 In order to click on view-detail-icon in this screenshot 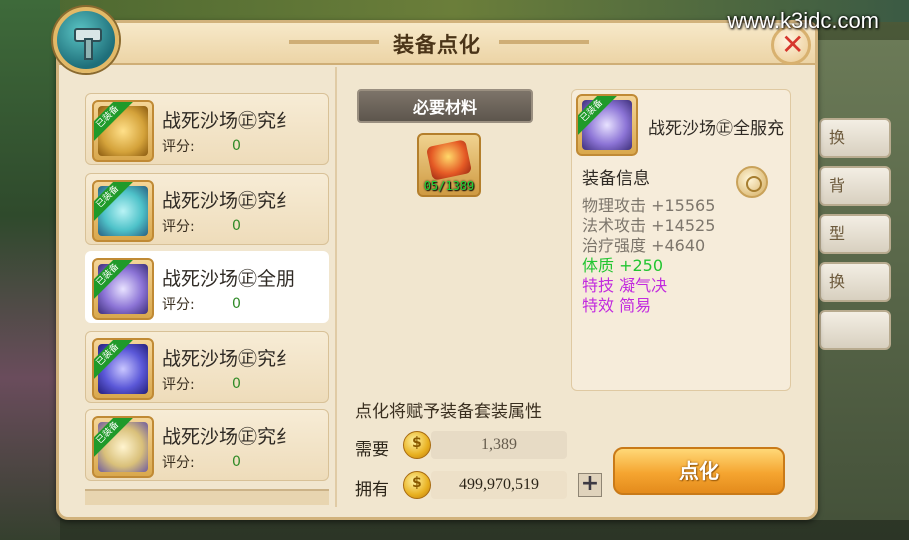, I will do `click(752, 182)`.